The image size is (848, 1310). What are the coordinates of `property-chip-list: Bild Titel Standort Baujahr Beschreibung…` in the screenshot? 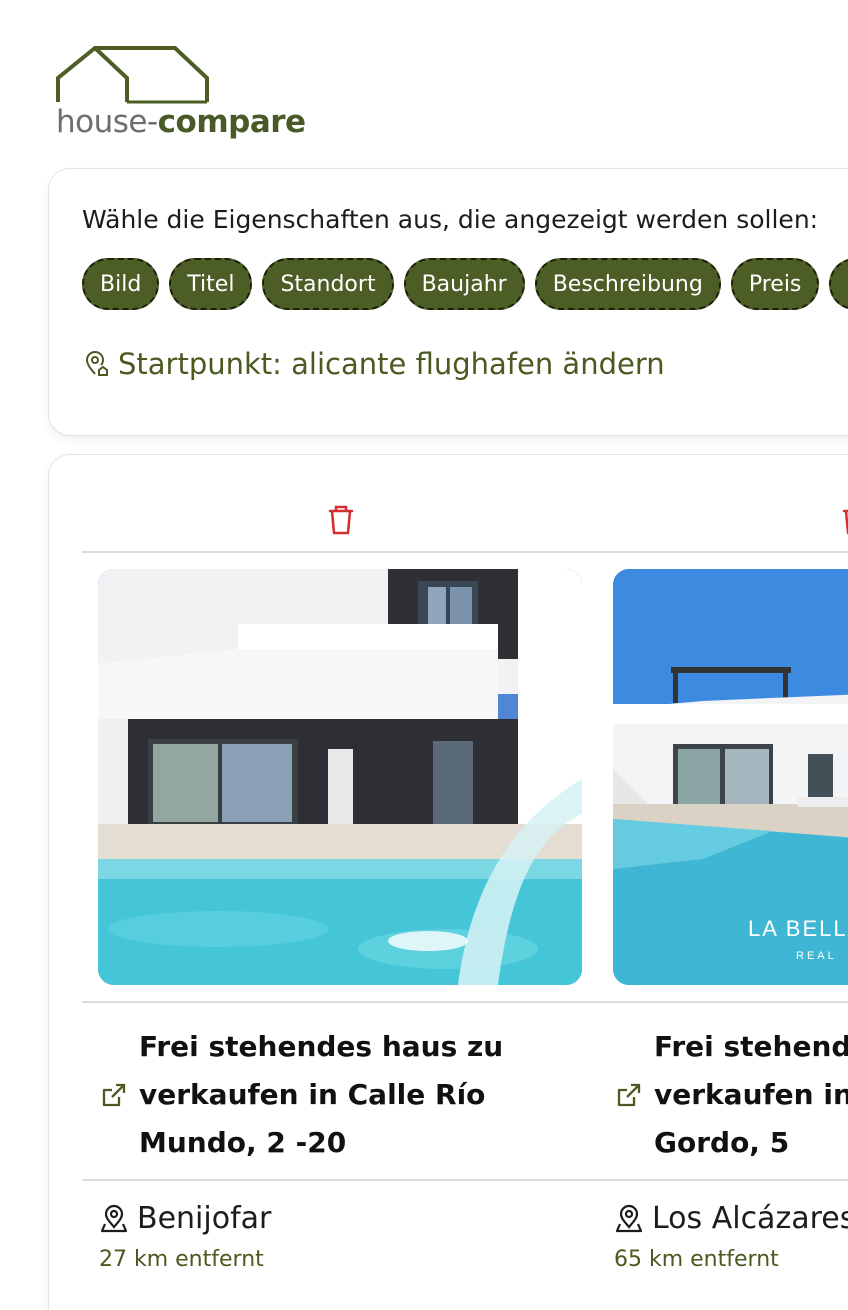 It's located at (465, 284).